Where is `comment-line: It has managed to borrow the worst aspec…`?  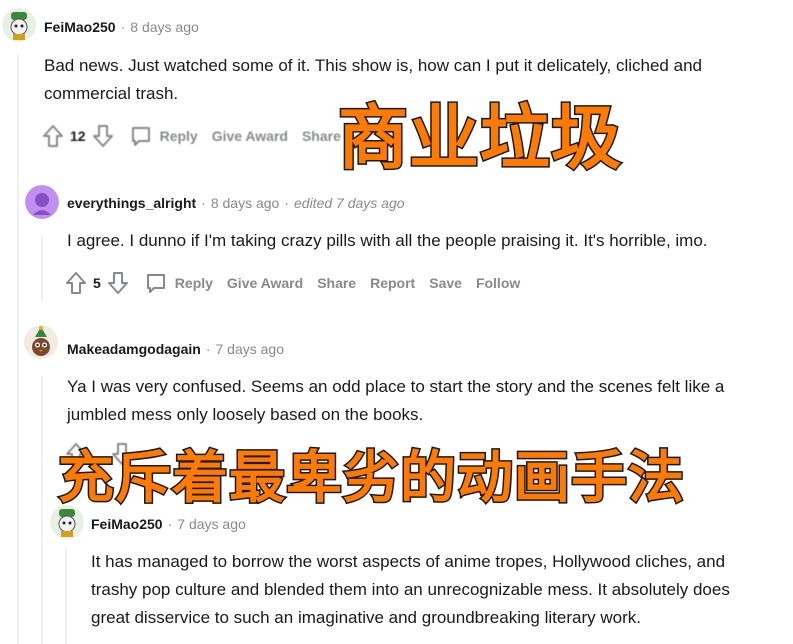 comment-line: It has managed to borrow the worst aspec… is located at coordinates (408, 561).